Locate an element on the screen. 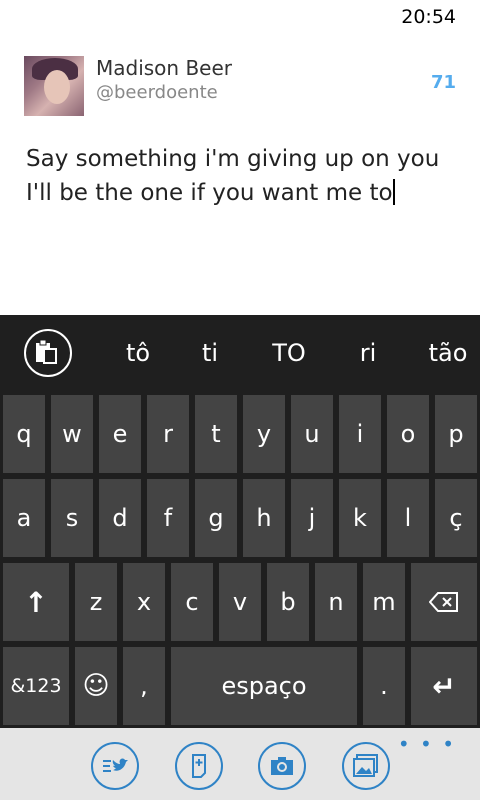 This screenshot has width=480, height=800. suggestion-bar: tô ti TO ri tão is located at coordinates (240, 353).